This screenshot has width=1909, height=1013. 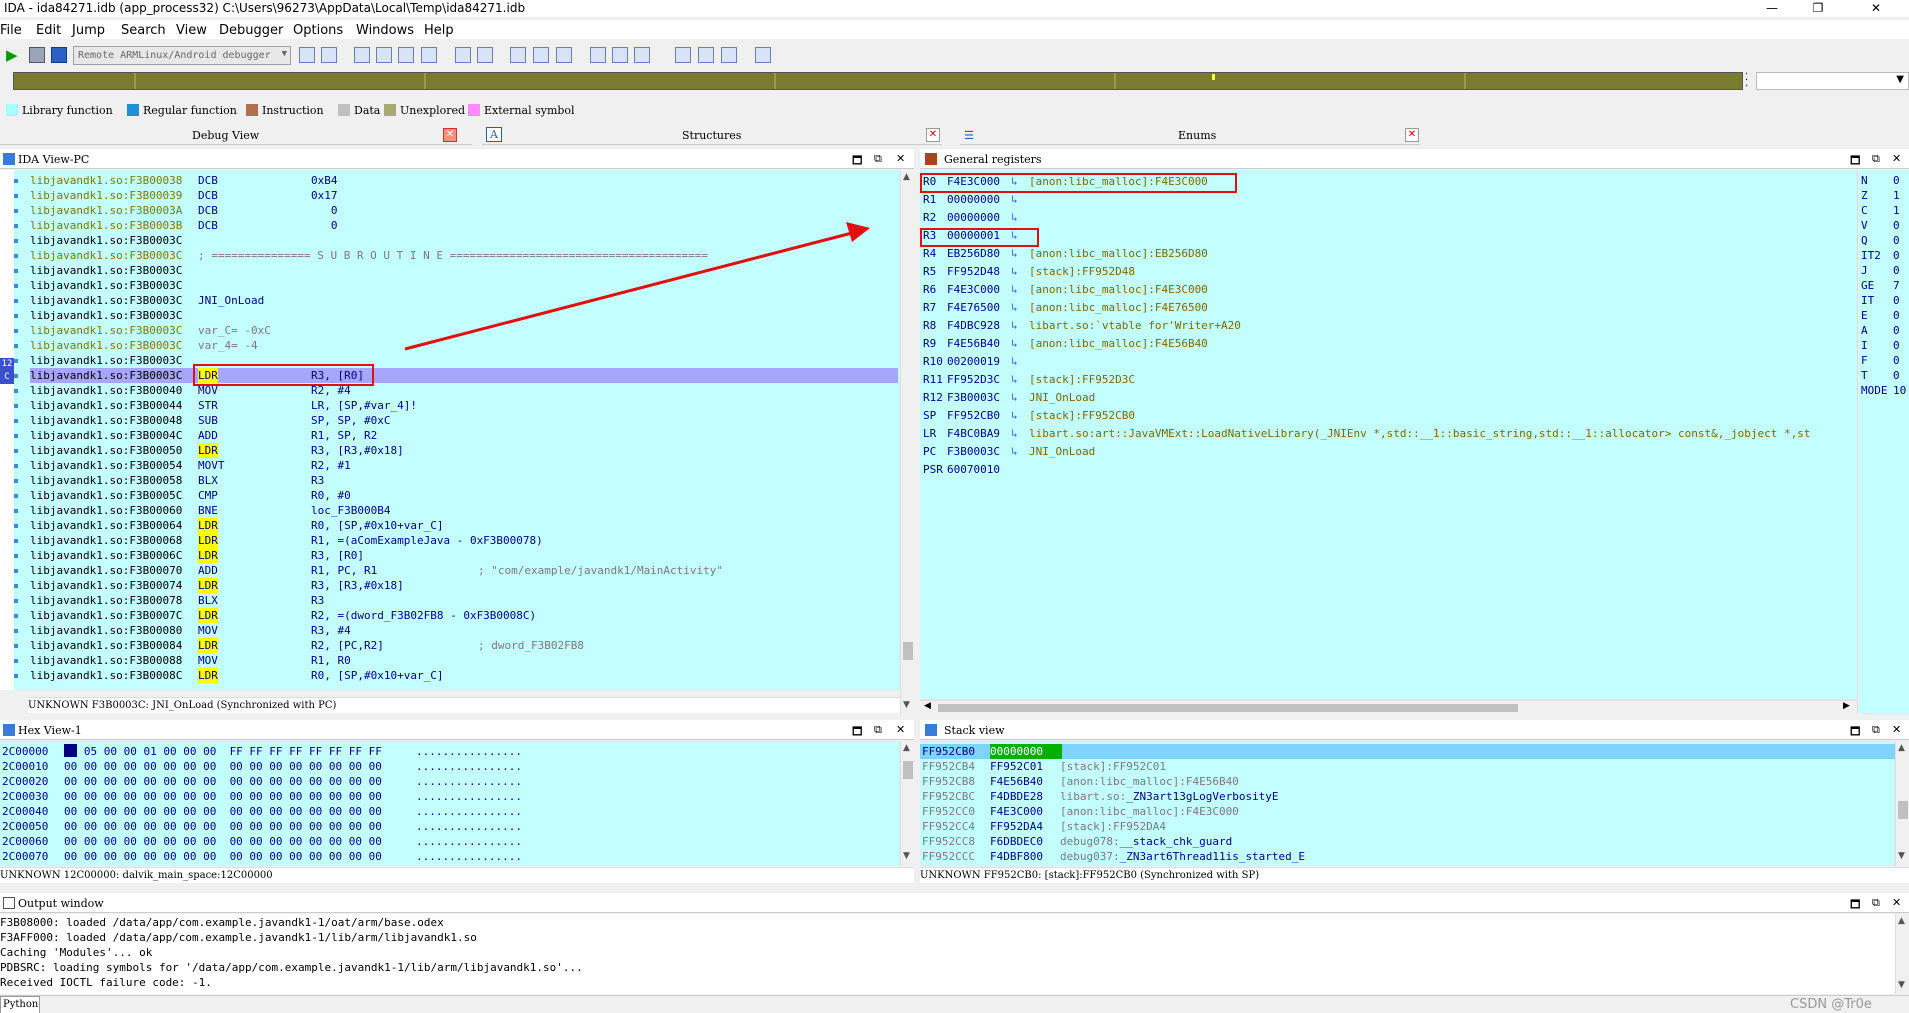 What do you see at coordinates (637, 286) in the screenshot?
I see `annotation-arrow` at bounding box center [637, 286].